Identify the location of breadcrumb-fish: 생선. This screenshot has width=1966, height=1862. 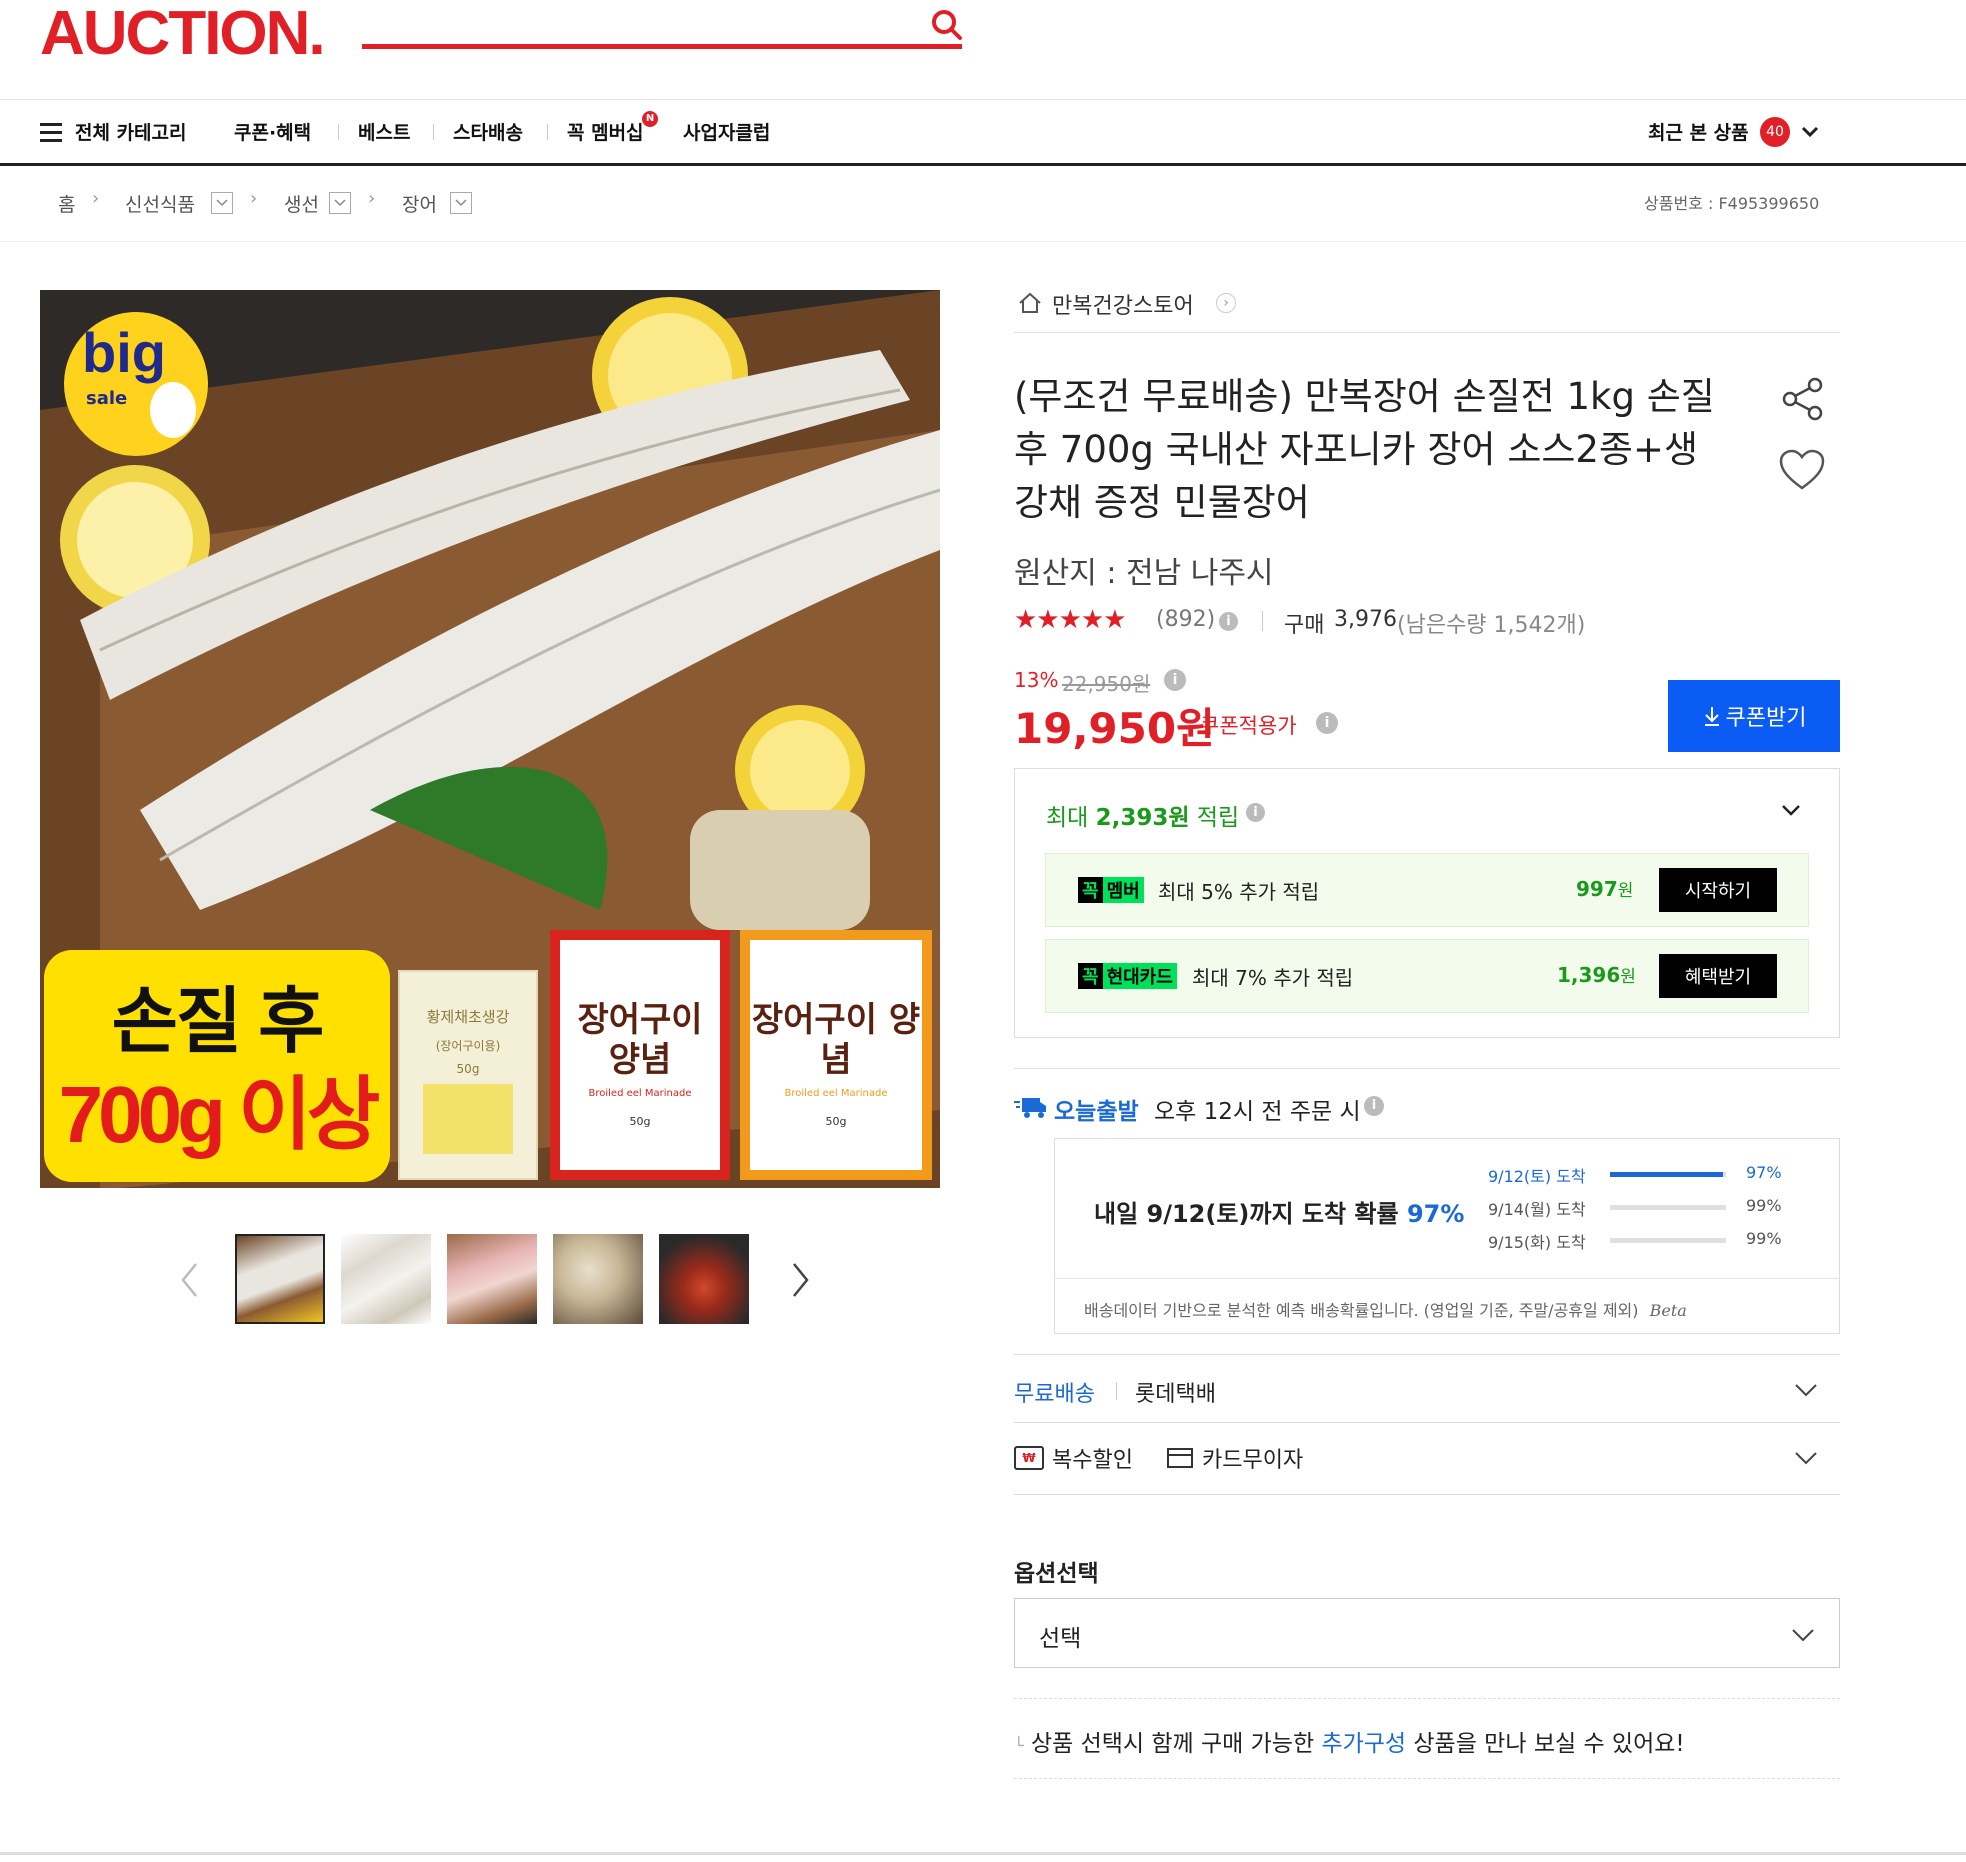
(301, 203).